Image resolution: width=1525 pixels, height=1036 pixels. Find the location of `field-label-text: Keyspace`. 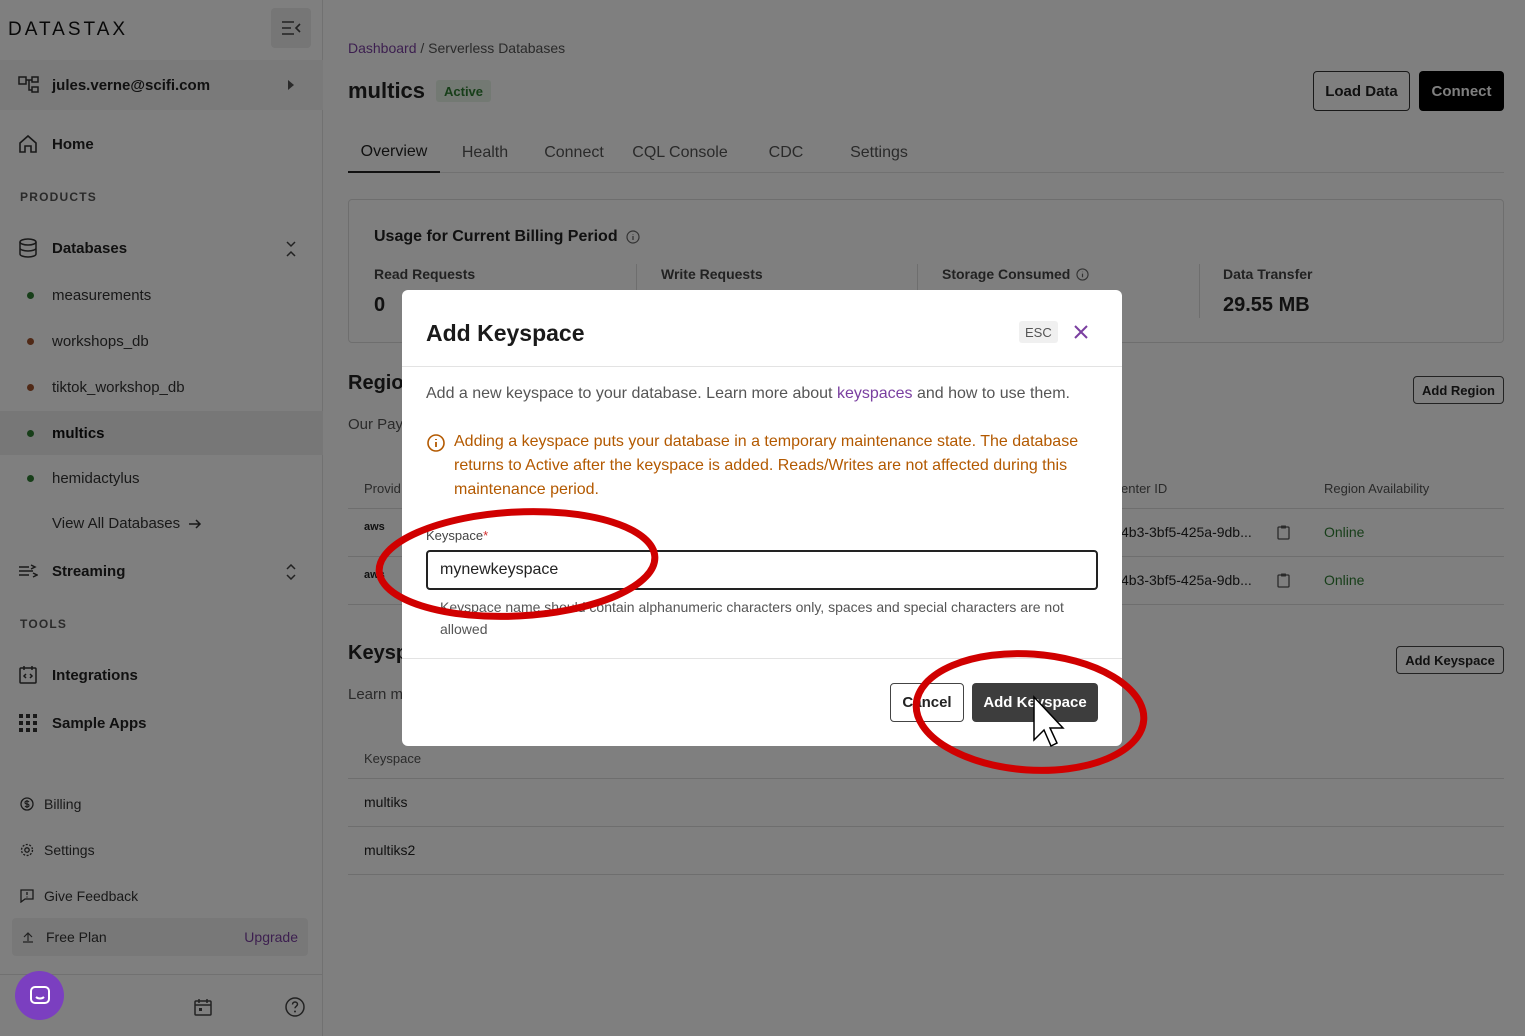

field-label-text: Keyspace is located at coordinates (455, 535).